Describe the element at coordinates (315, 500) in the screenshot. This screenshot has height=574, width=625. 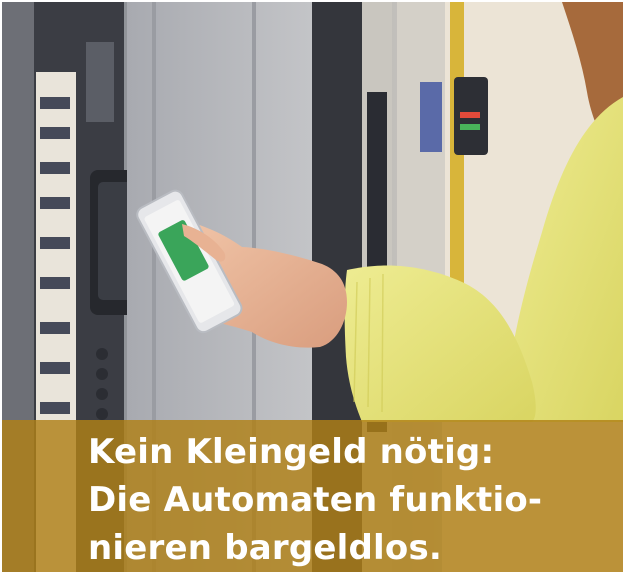
I see `caption-line-2: Die Automaten funktio-` at that location.